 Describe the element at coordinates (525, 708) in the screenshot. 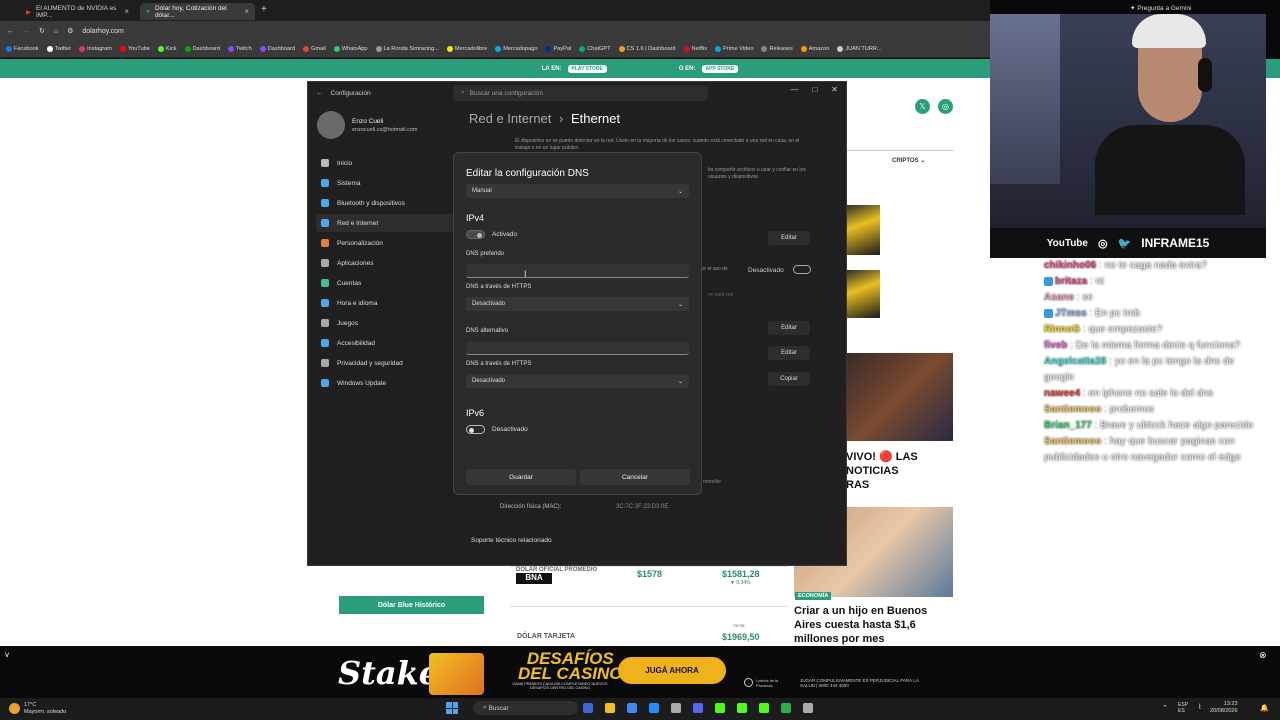

I see `taskbar-search: ⌕ Buscar` at that location.